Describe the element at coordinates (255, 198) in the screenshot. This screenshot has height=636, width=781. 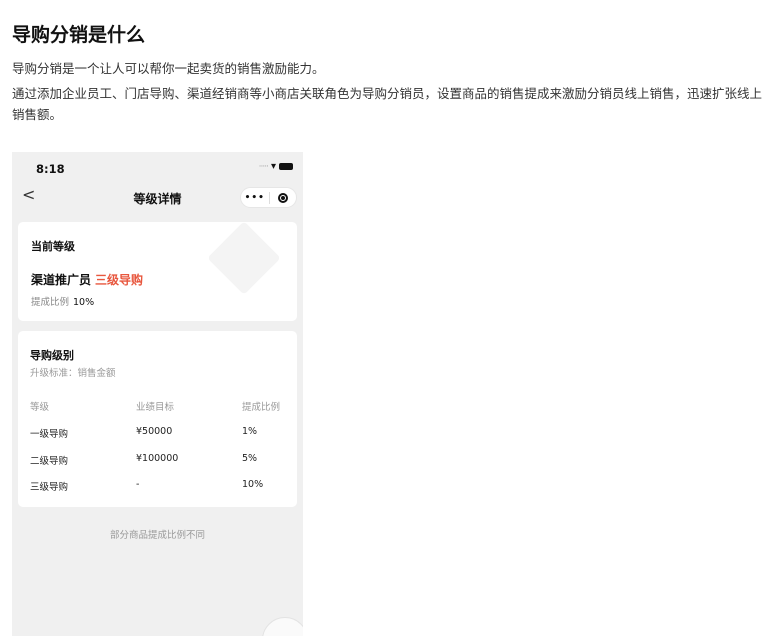
I see `more-dots-icon: •••` at that location.